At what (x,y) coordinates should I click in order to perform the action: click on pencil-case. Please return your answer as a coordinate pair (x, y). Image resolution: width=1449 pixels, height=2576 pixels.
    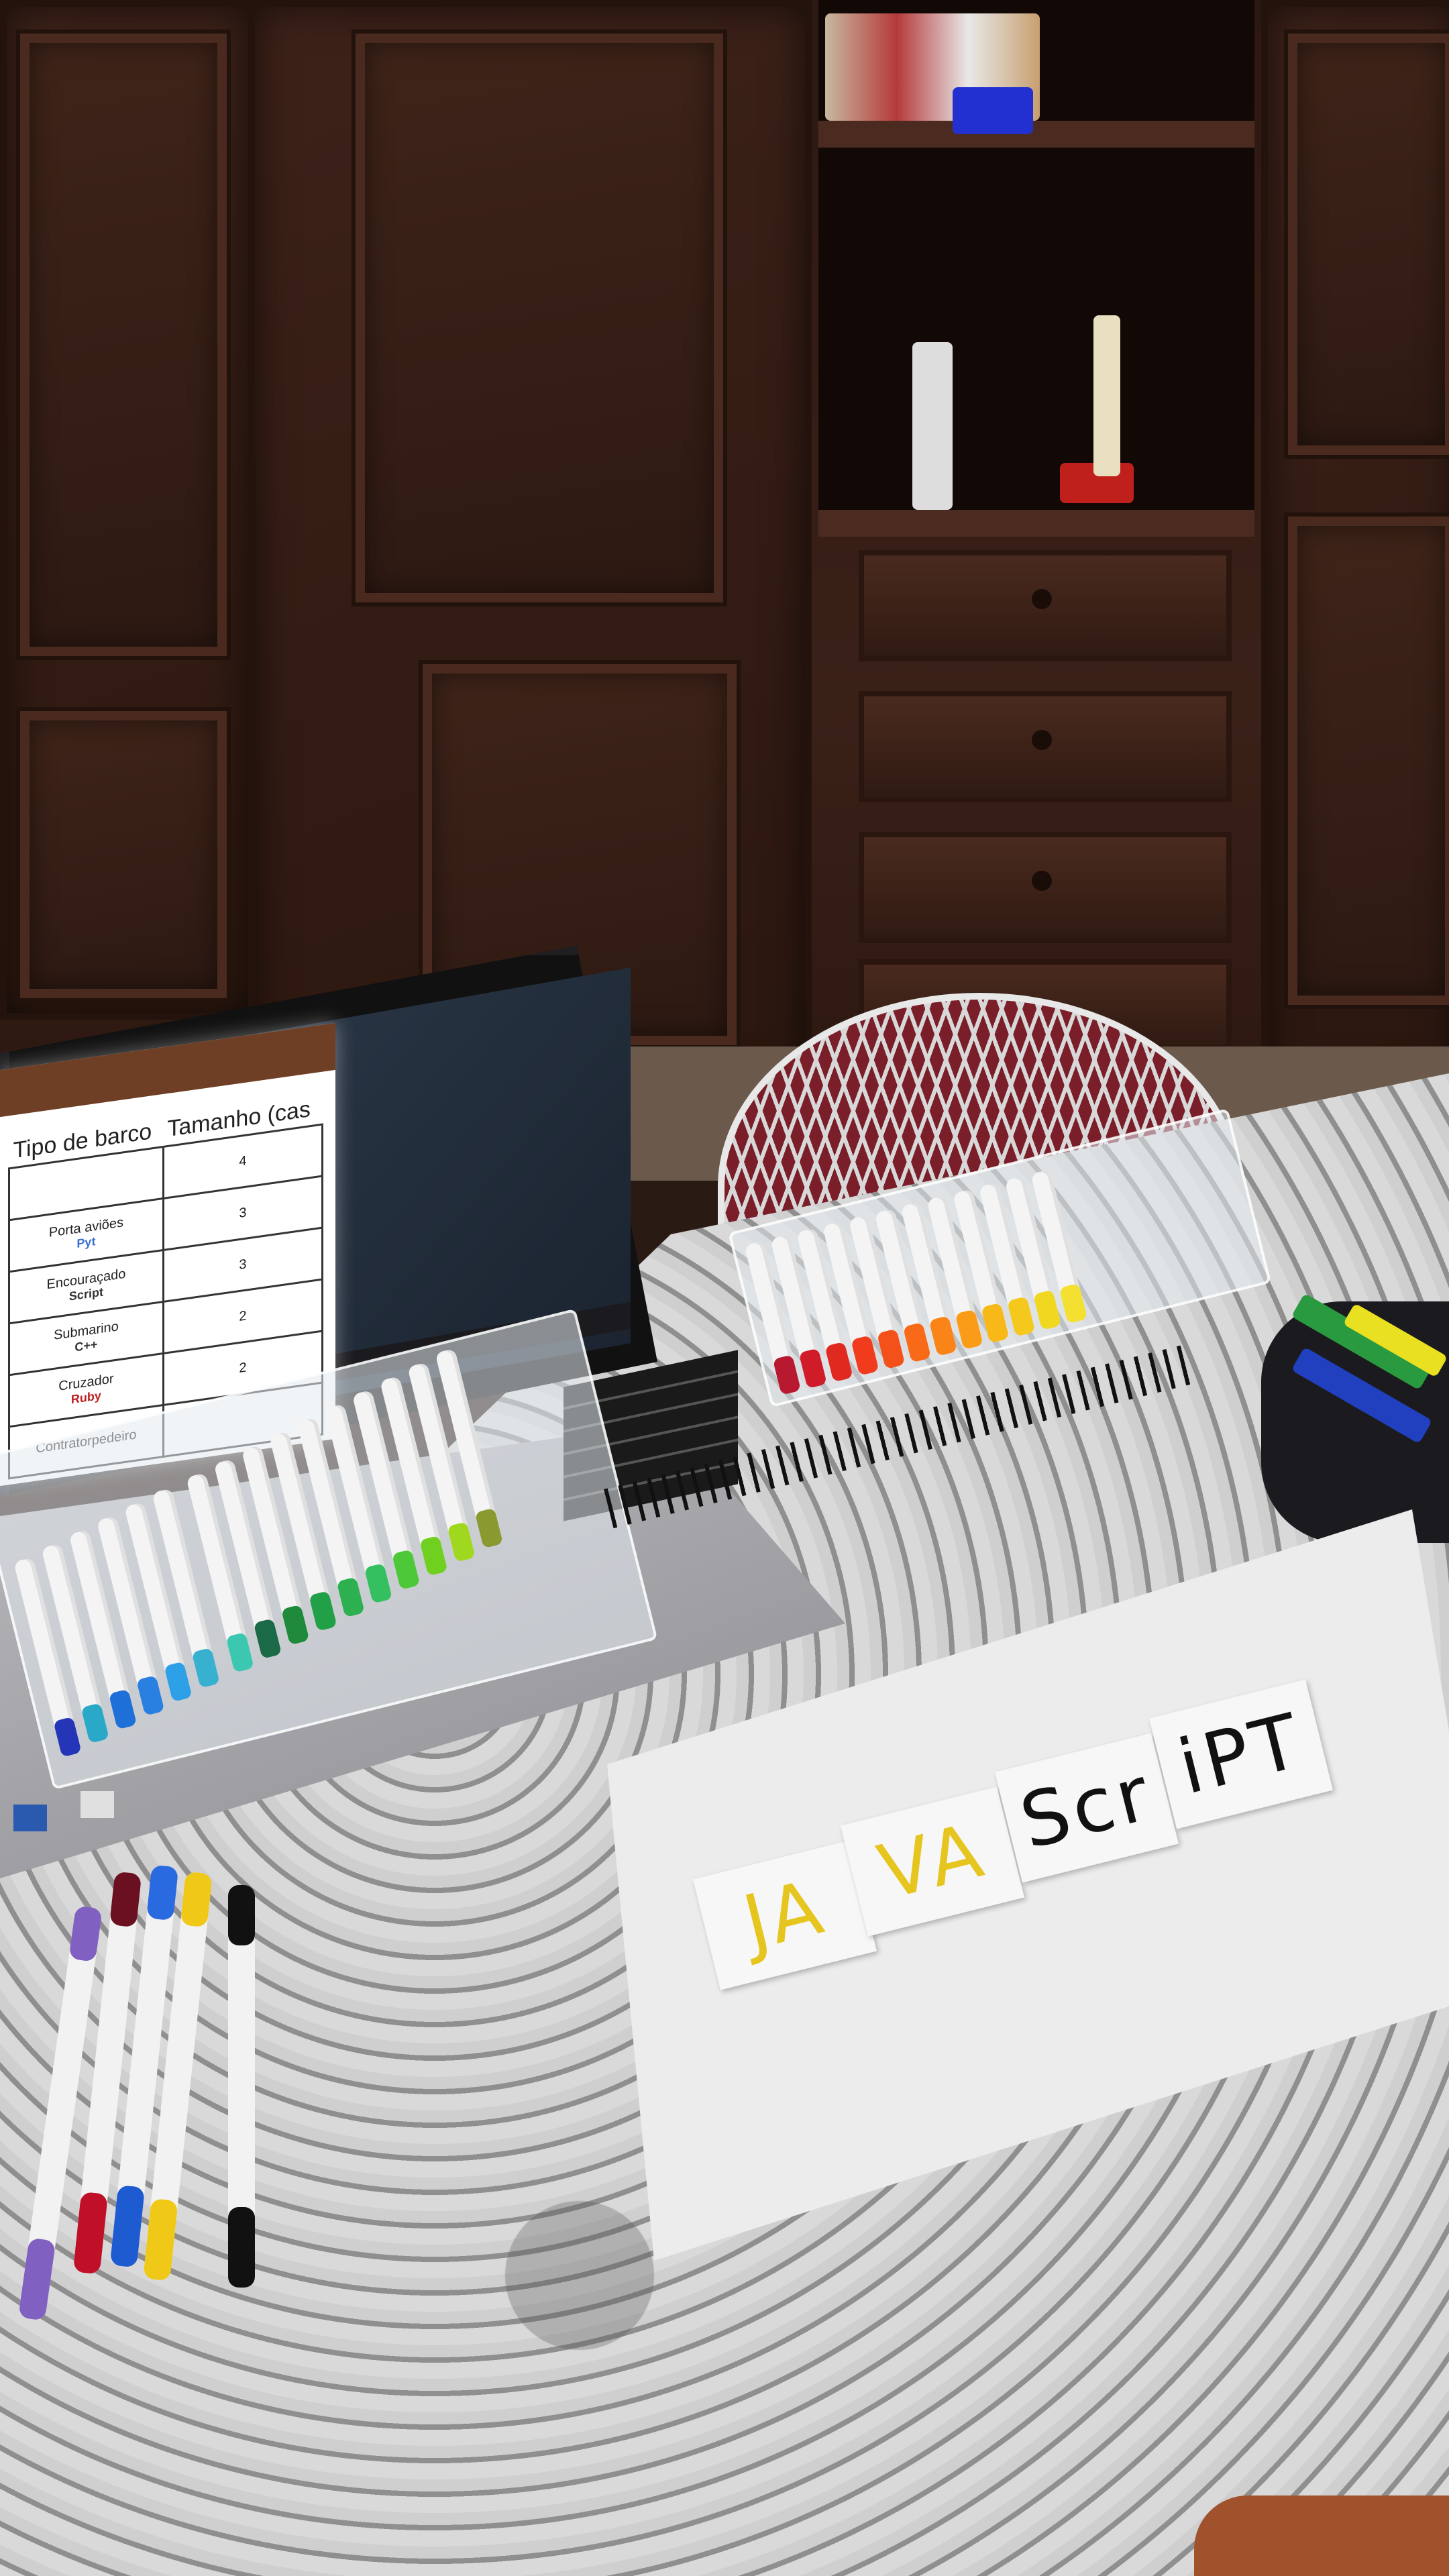
    Looking at the image, I should click on (1355, 1418).